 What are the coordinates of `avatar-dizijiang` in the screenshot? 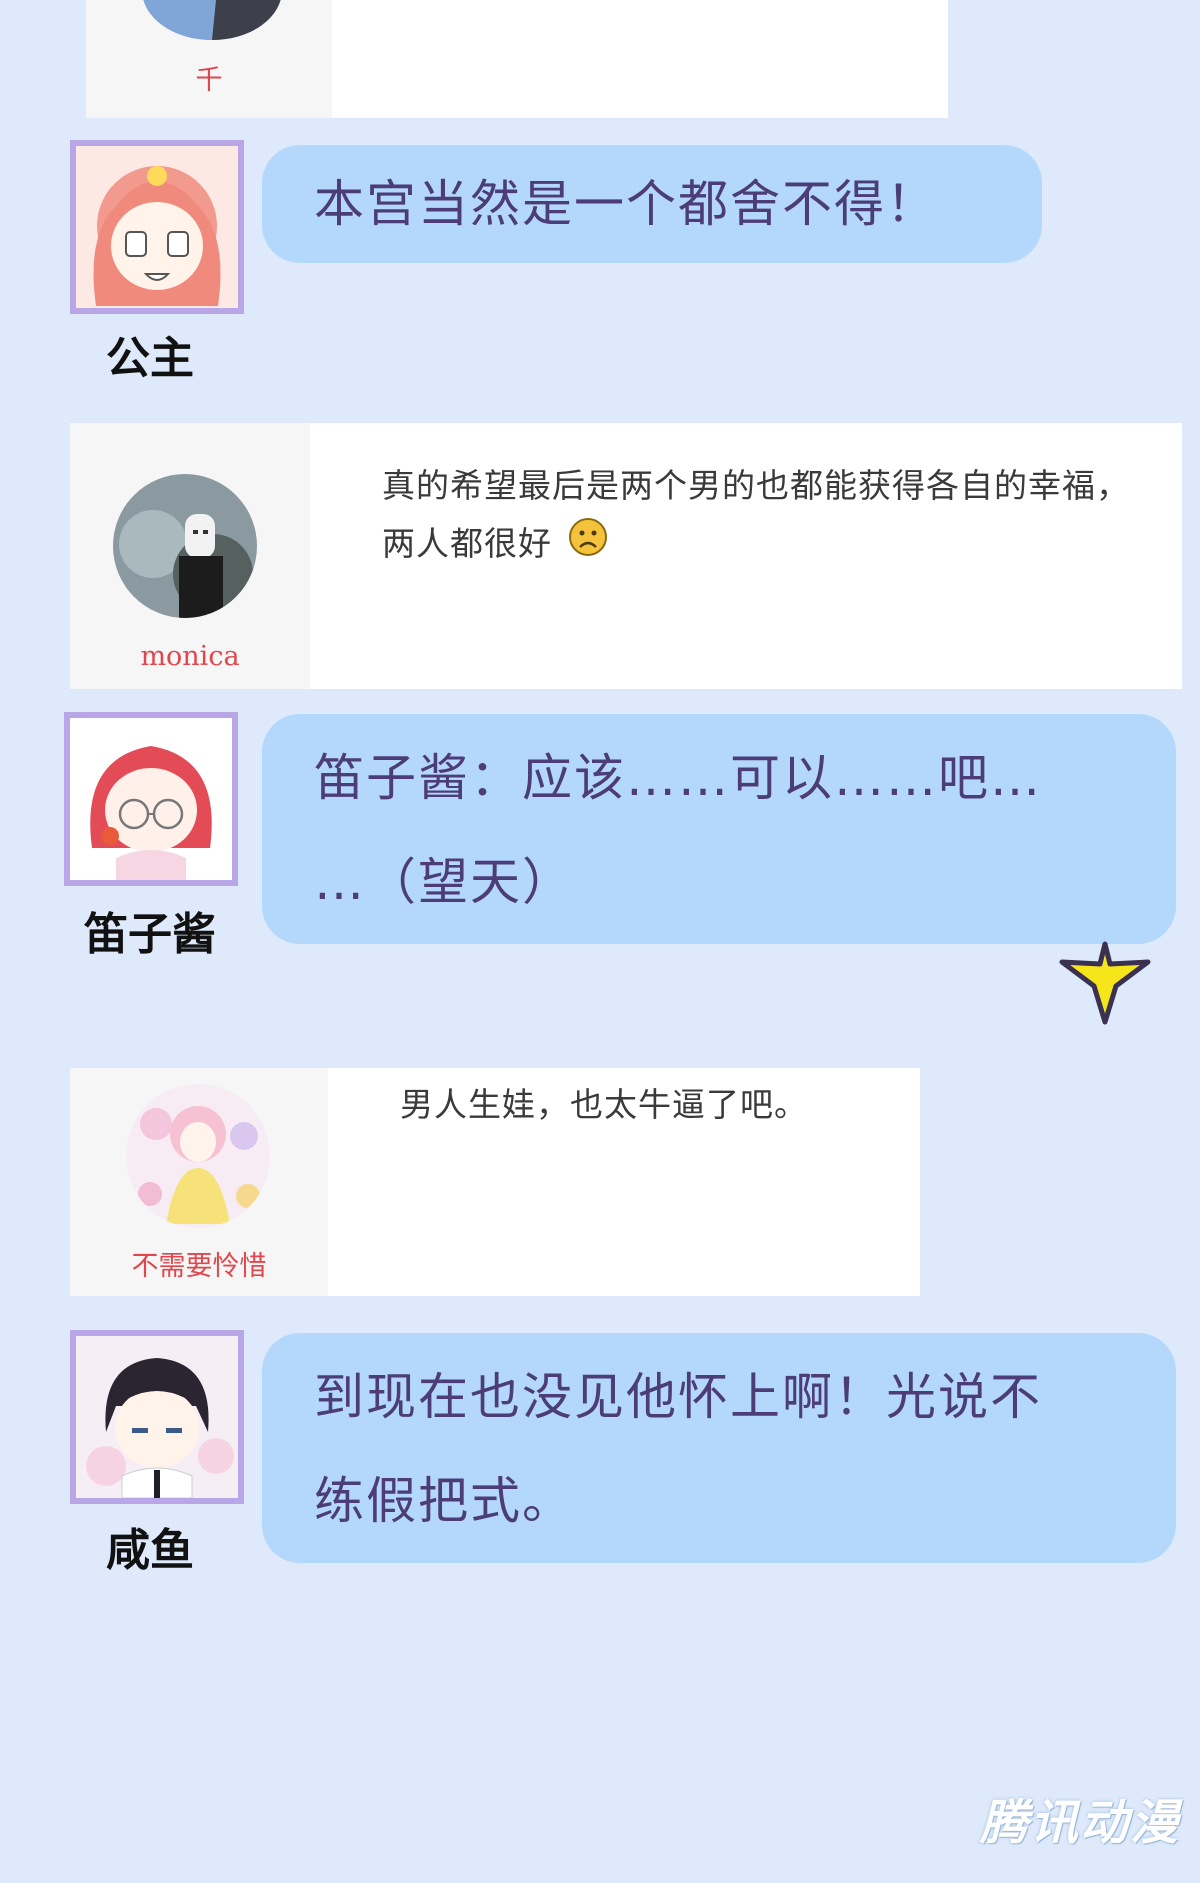 It's located at (151, 799).